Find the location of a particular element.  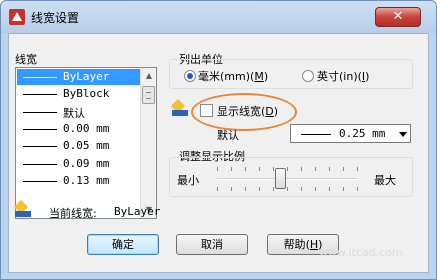

ok-button: 确定 is located at coordinates (123, 244).